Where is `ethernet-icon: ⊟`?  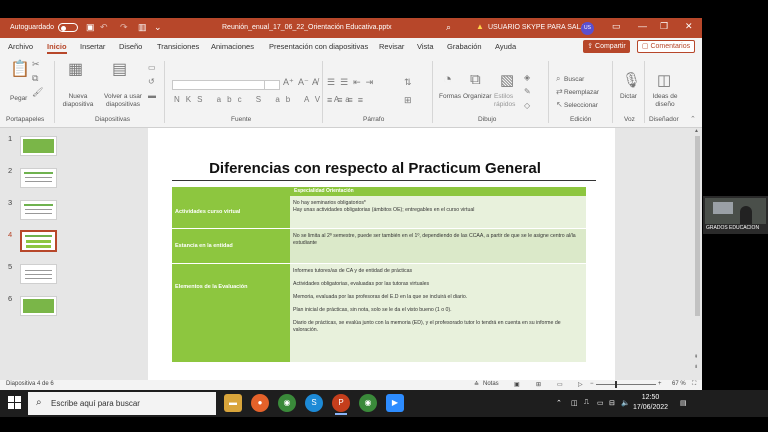 ethernet-icon: ⊟ is located at coordinates (612, 403).